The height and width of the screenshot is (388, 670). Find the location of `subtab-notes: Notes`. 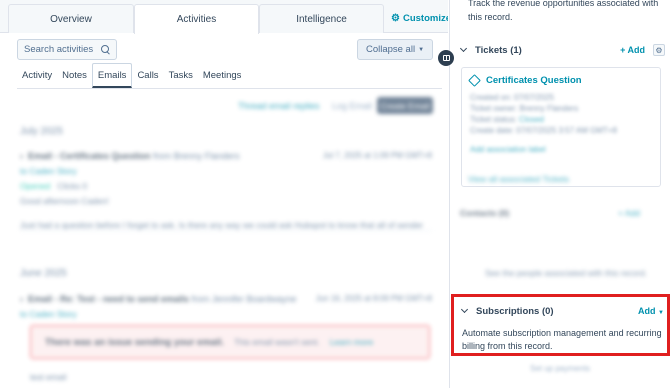

subtab-notes: Notes is located at coordinates (74, 75).